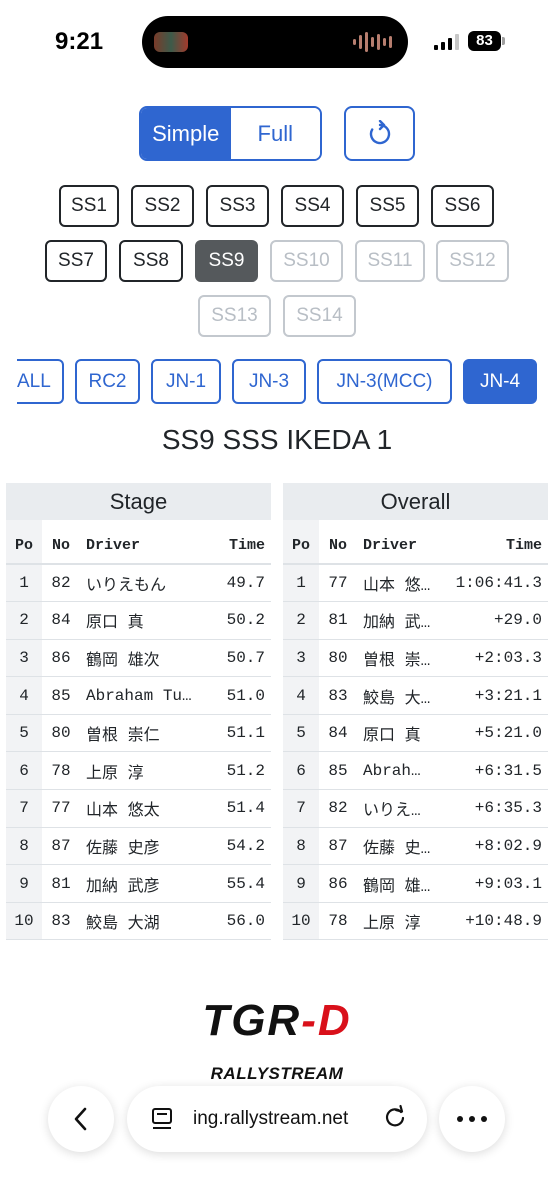 This screenshot has width=554, height=1200. Describe the element at coordinates (226, 261) in the screenshot. I see `stage-button-ss9: SS9` at that location.